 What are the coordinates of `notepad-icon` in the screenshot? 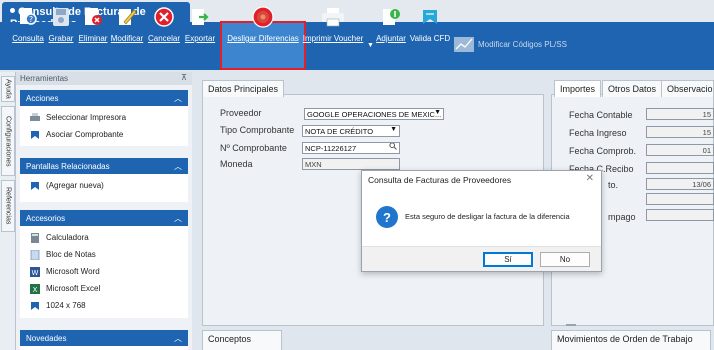 It's located at (35, 254).